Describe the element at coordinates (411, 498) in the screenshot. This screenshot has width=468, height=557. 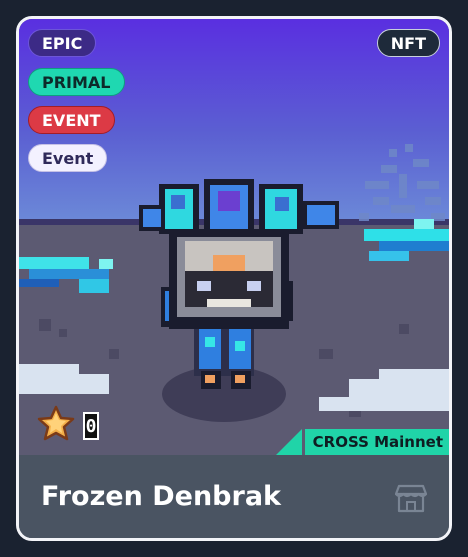
I see `storefront-icon` at that location.